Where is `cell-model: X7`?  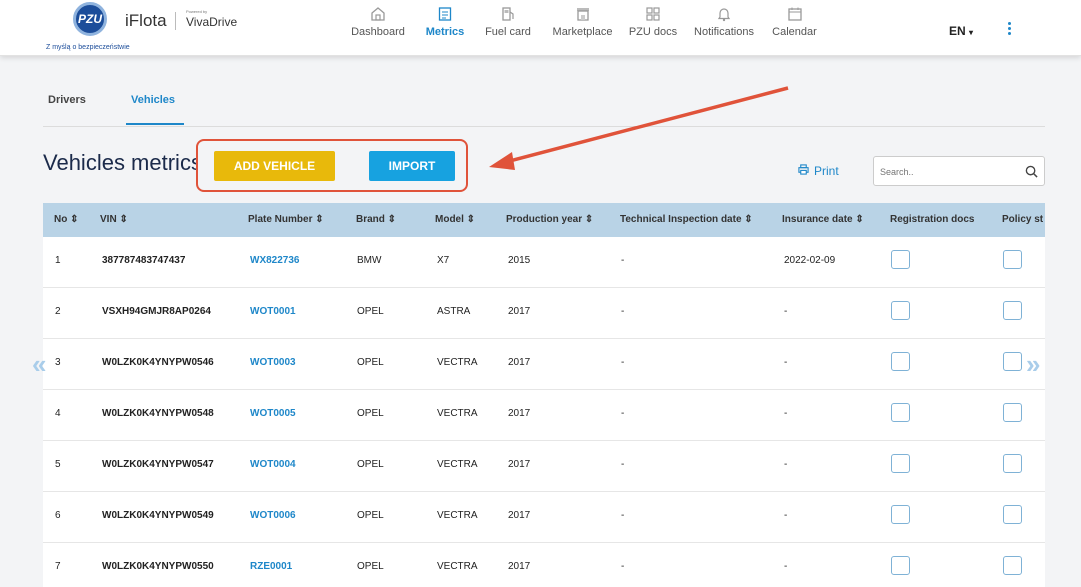 cell-model: X7 is located at coordinates (443, 260).